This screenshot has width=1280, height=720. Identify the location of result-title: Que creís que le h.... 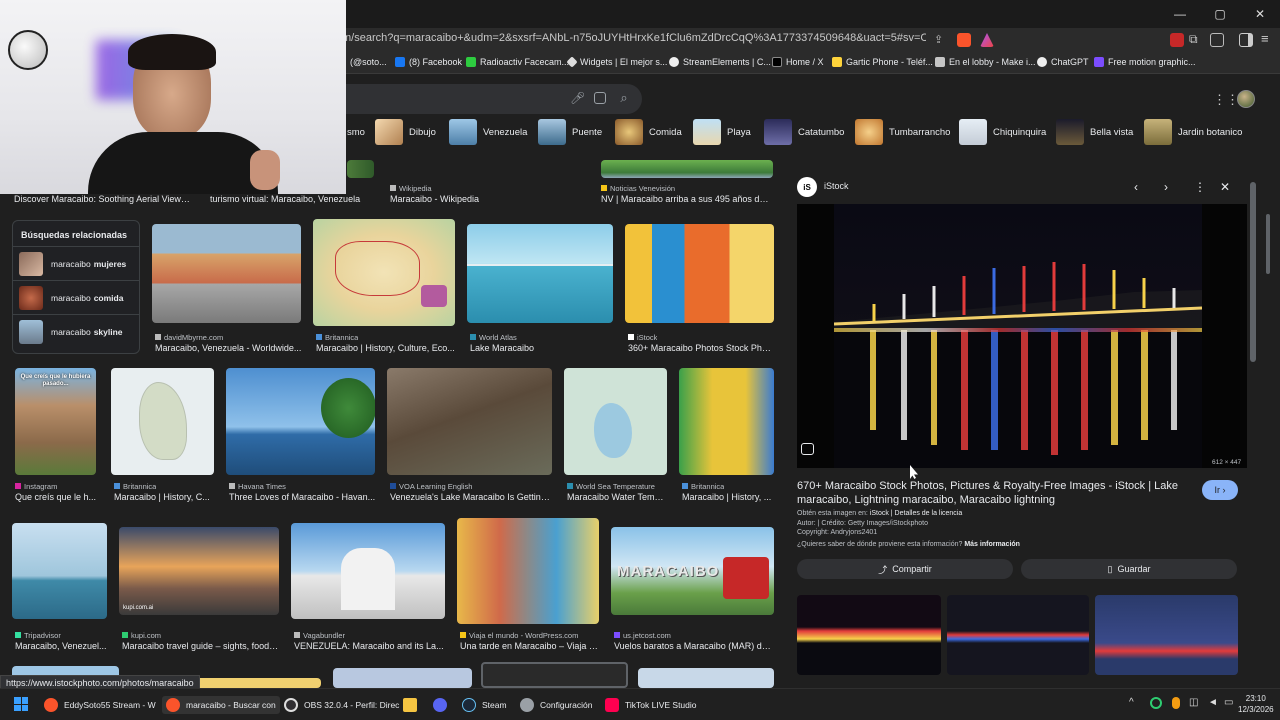
(56, 497).